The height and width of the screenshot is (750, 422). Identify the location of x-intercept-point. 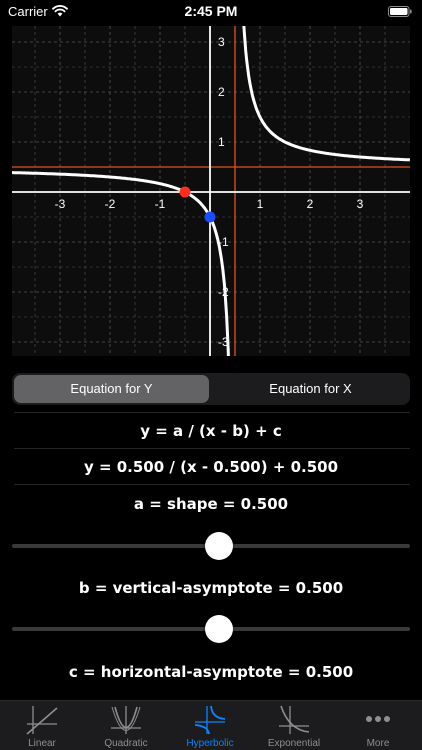
(185, 192).